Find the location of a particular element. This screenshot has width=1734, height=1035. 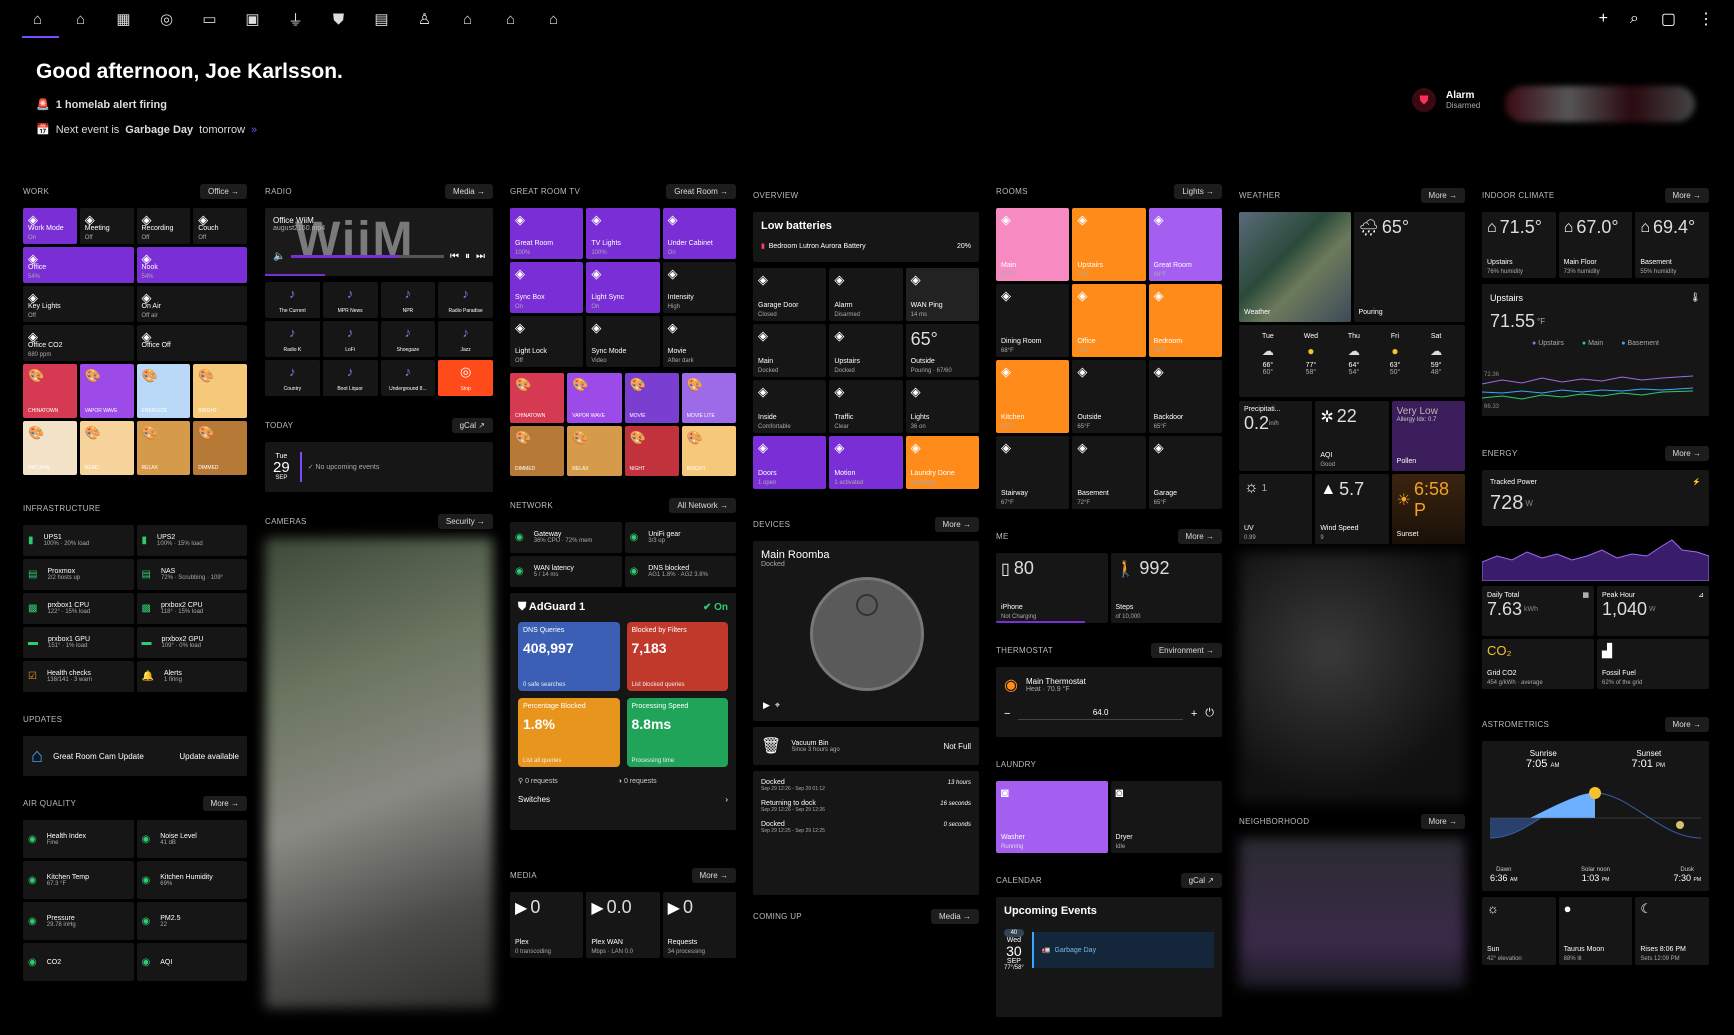

network-item-1: ◉ UniFi gear 3/3 up is located at coordinates (680, 537).